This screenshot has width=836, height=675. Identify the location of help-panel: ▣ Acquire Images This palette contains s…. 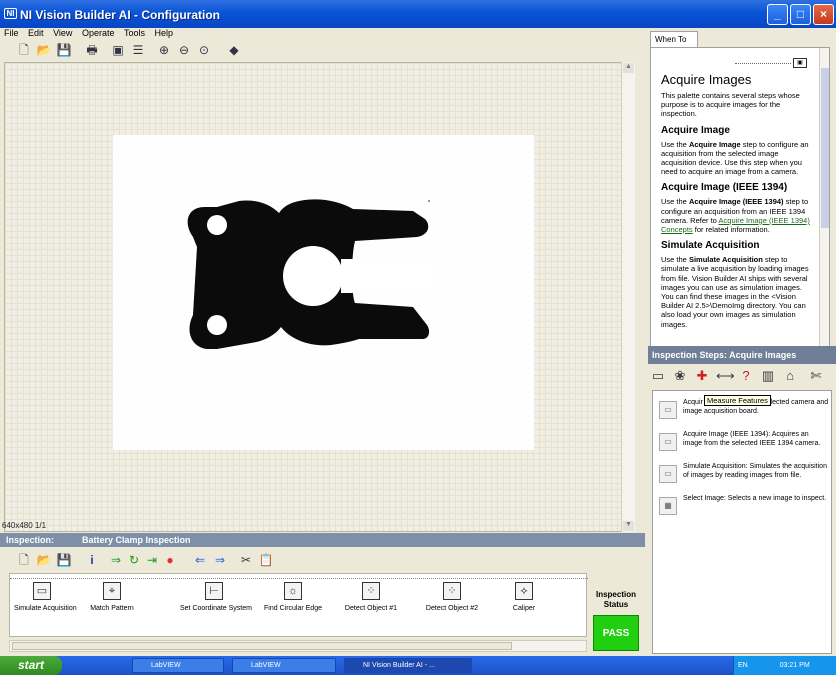
(740, 199).